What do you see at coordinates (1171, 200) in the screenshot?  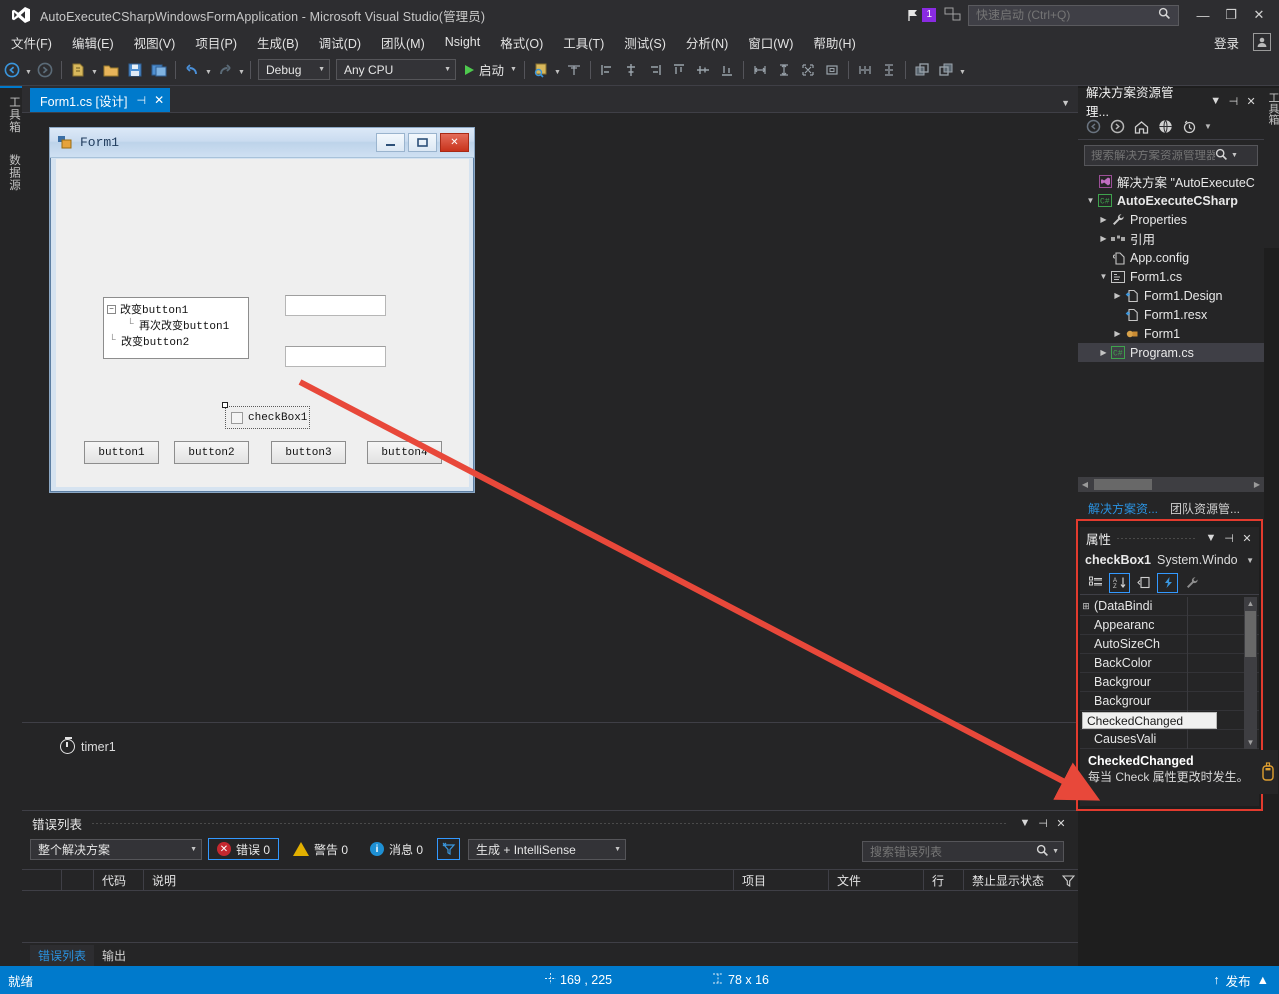 I see `tree-item-project: ▼ C# AutoExecuteCSharp` at bounding box center [1171, 200].